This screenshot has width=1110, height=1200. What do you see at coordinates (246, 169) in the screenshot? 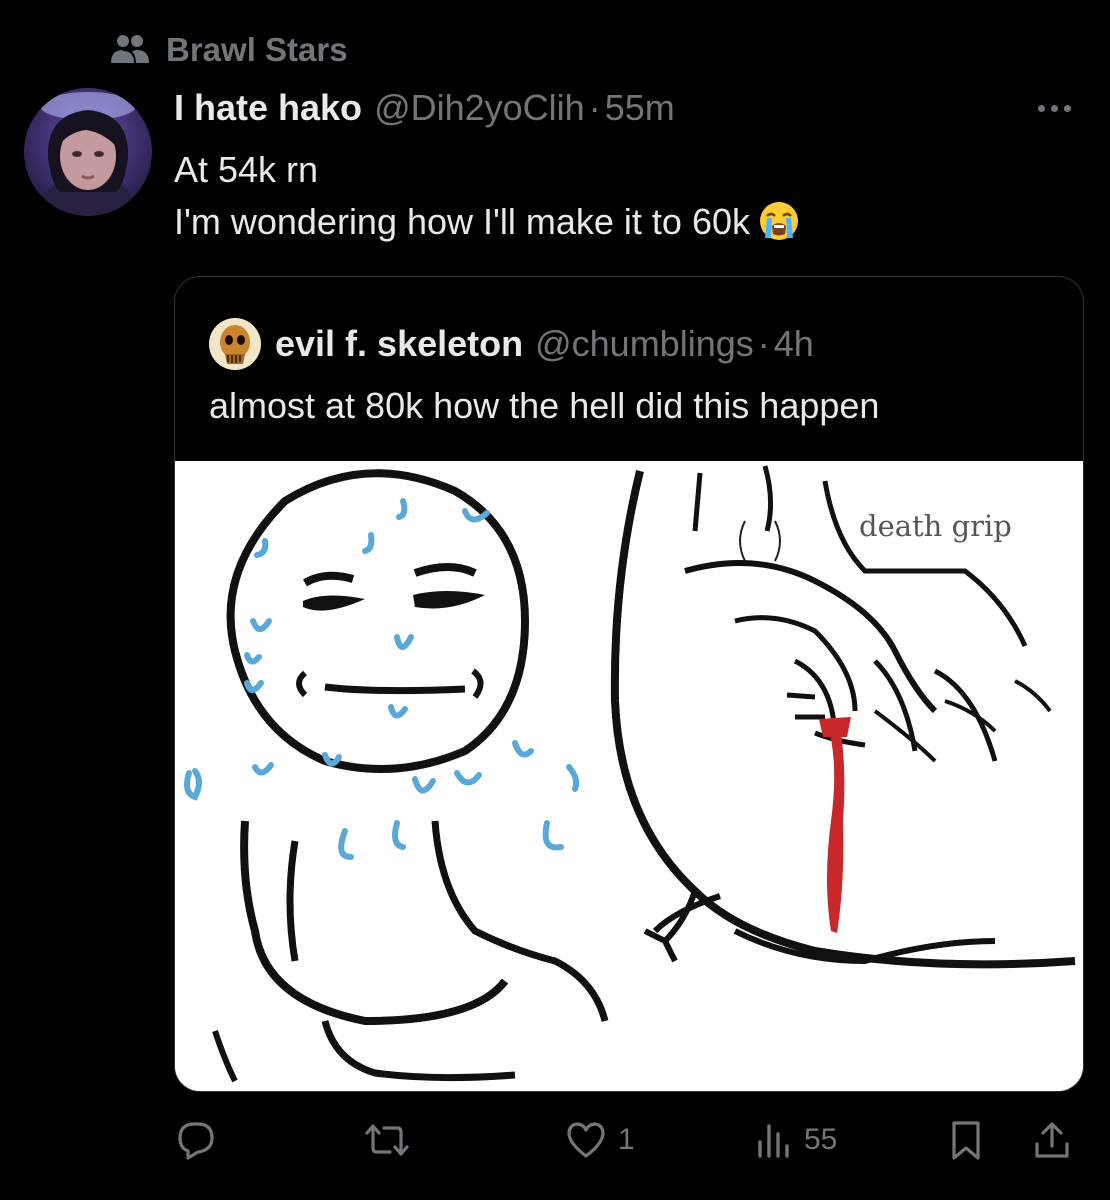
I see `post-text-line-1: At 54k rn` at bounding box center [246, 169].